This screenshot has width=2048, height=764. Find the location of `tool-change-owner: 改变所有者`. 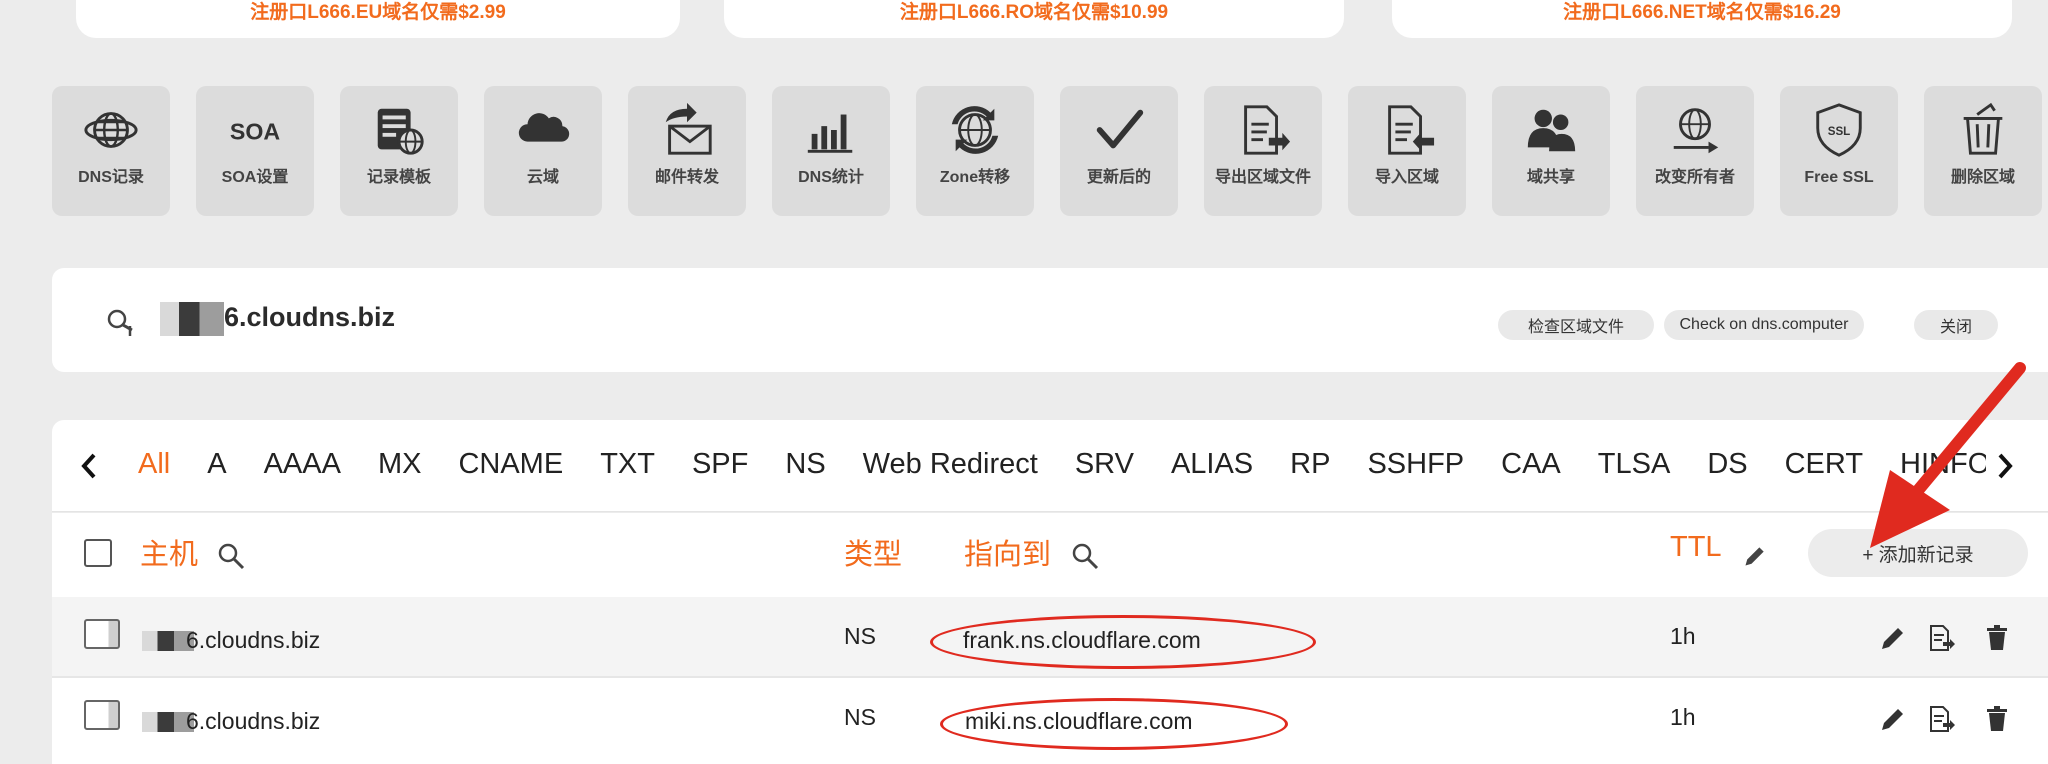

tool-change-owner: 改变所有者 is located at coordinates (1695, 151).